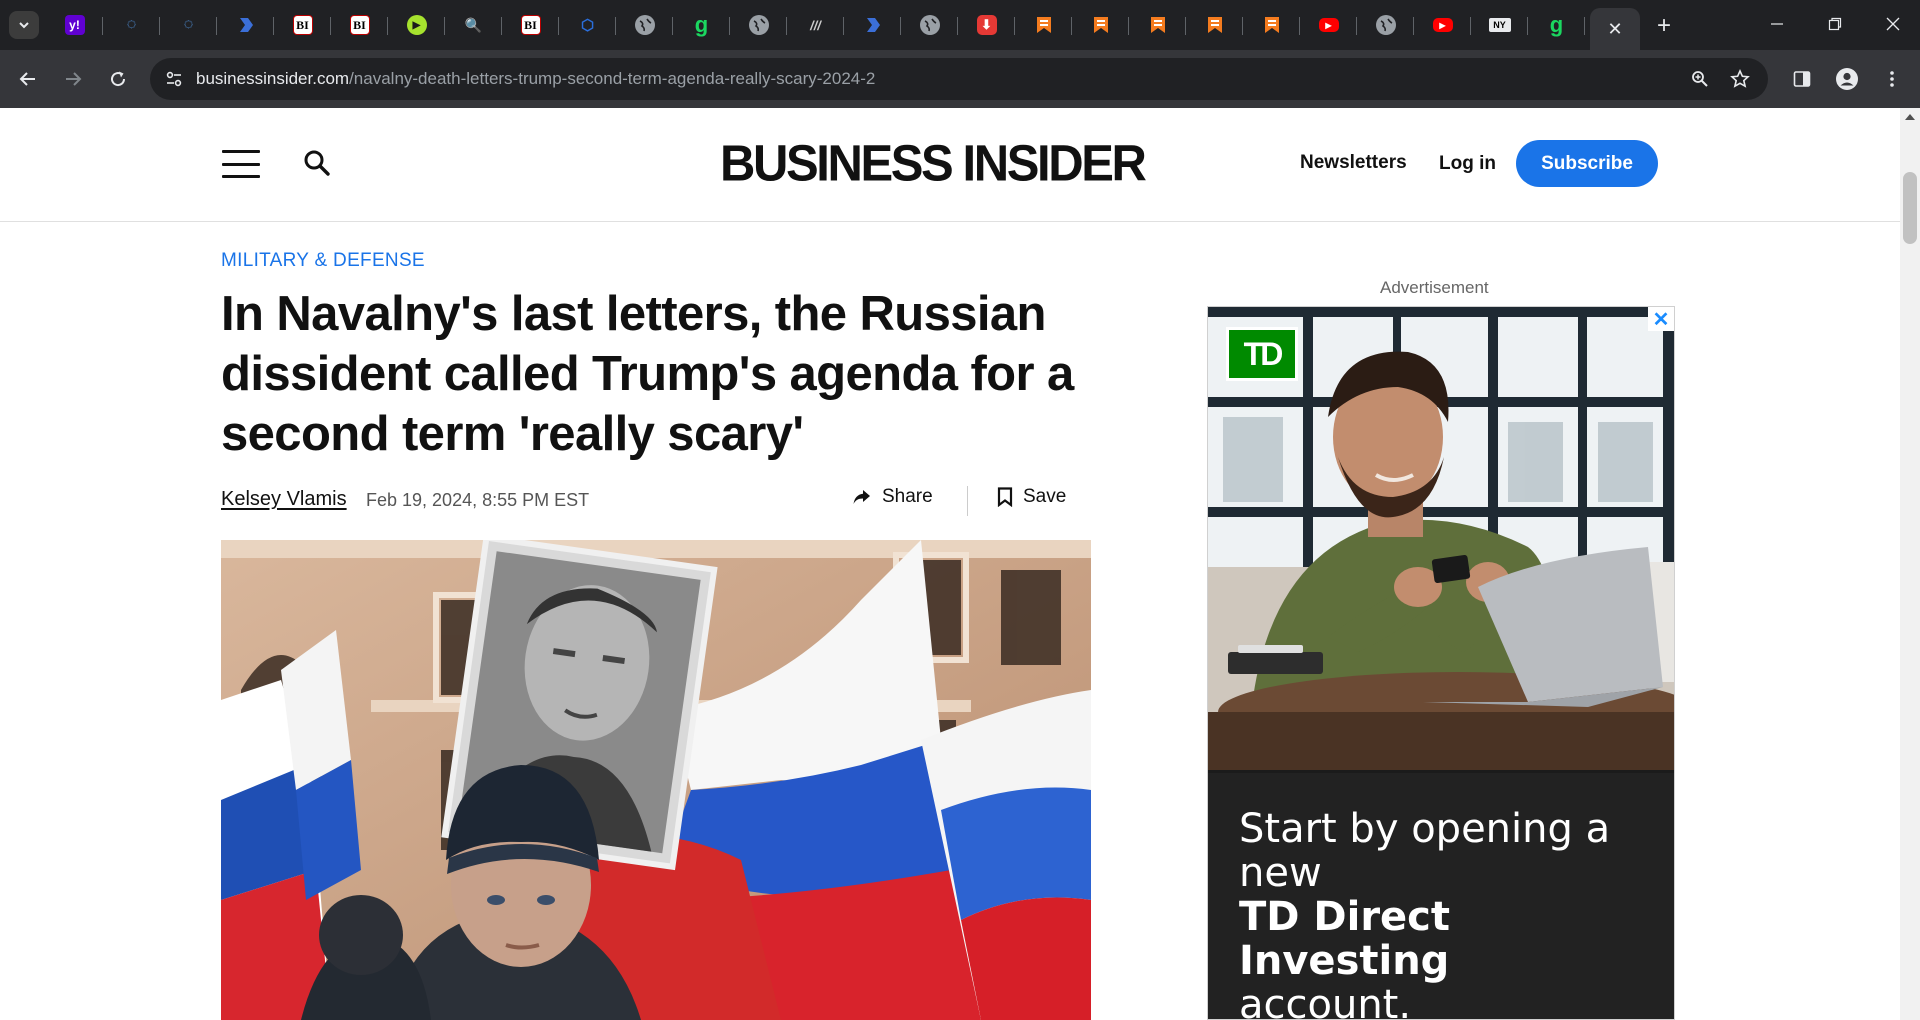 This screenshot has height=1020, width=1920. I want to click on pinned-tab-list: y! ◌ ◌ BI BI ▶ 🔍 BI ⬡ g /// ⬇ ▶ ▶ NY g, so click(815, 25).